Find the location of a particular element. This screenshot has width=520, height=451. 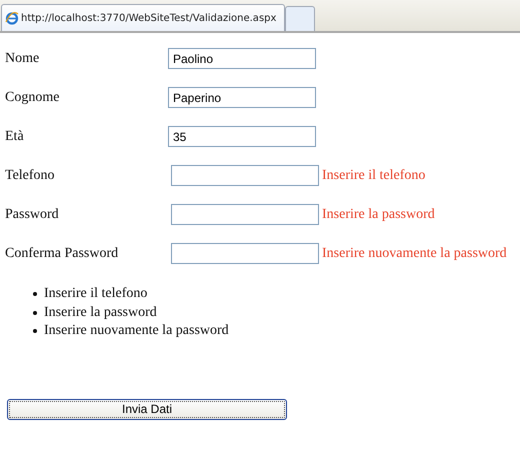

field-label: Conferma Password is located at coordinates (62, 254).